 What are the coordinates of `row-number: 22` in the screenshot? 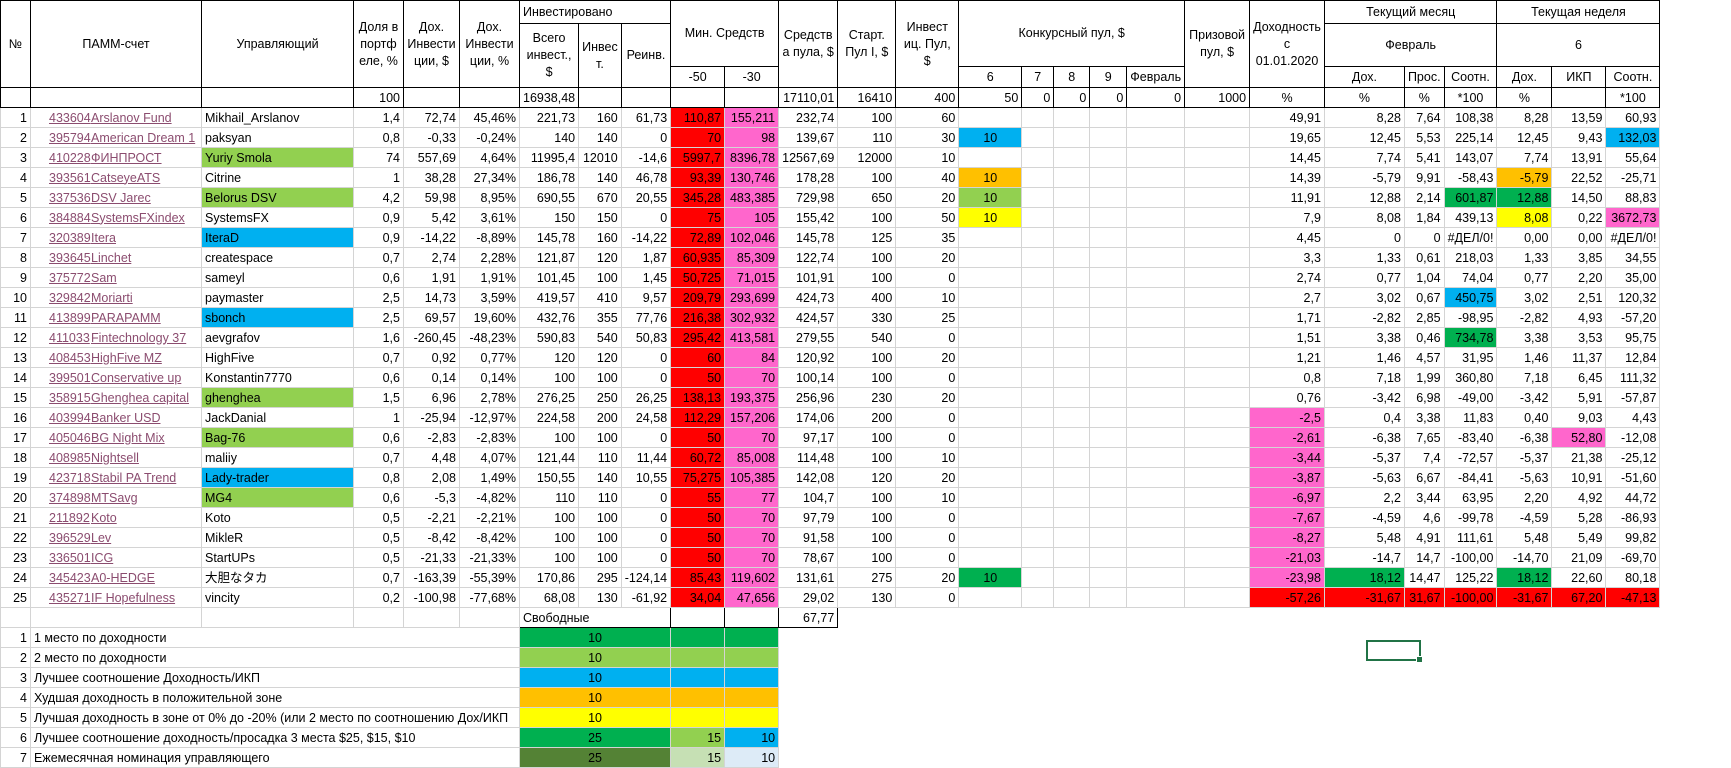 It's located at (15, 537).